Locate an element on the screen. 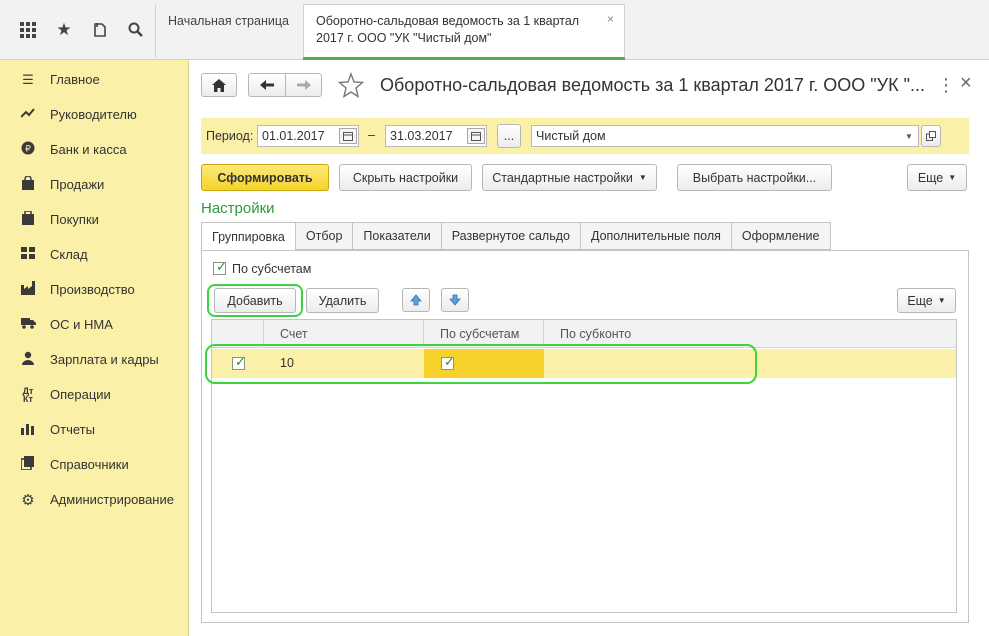  tab-report-label-line2: 2017 г. ООО "УК "Чистый дом" is located at coordinates (404, 38).